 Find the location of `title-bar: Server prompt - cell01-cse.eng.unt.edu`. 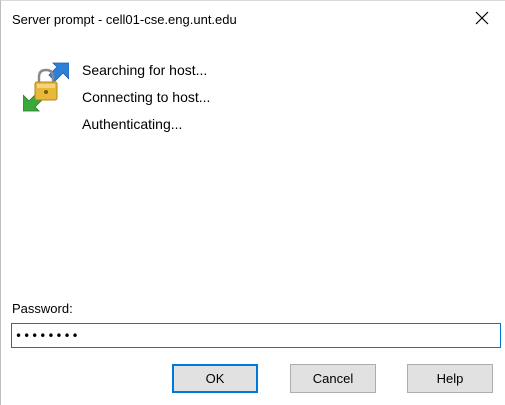

title-bar: Server prompt - cell01-cse.eng.unt.edu is located at coordinates (253, 19).